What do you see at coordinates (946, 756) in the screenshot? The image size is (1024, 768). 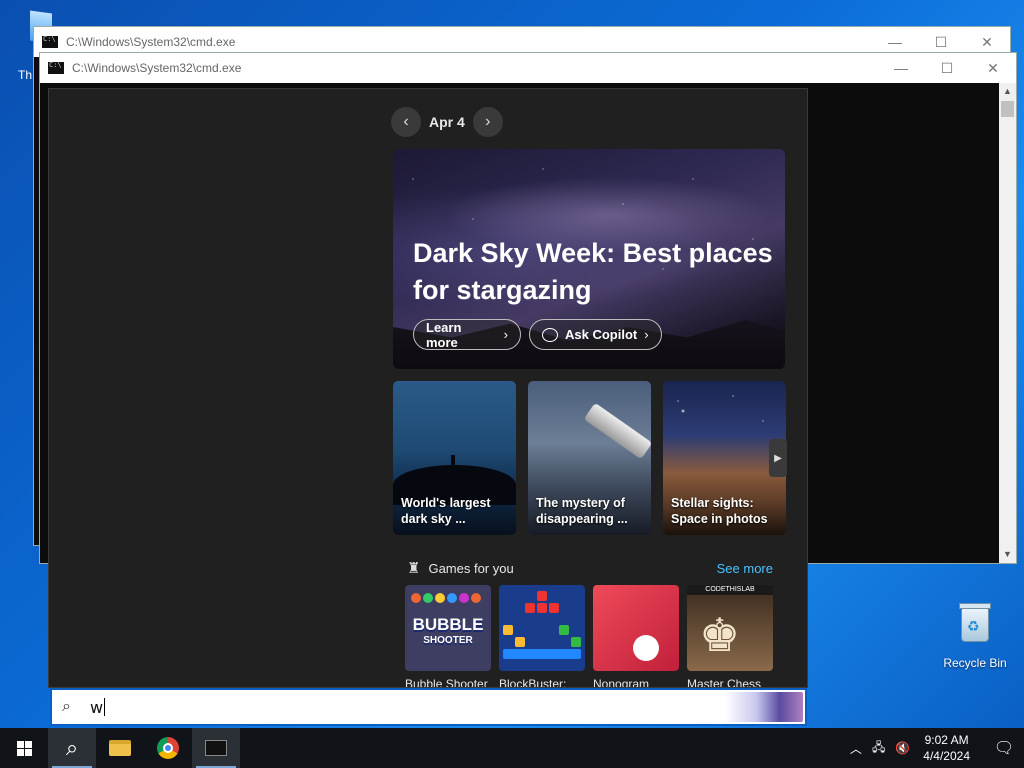 I see `clock-date: 4/4/2024` at bounding box center [946, 756].